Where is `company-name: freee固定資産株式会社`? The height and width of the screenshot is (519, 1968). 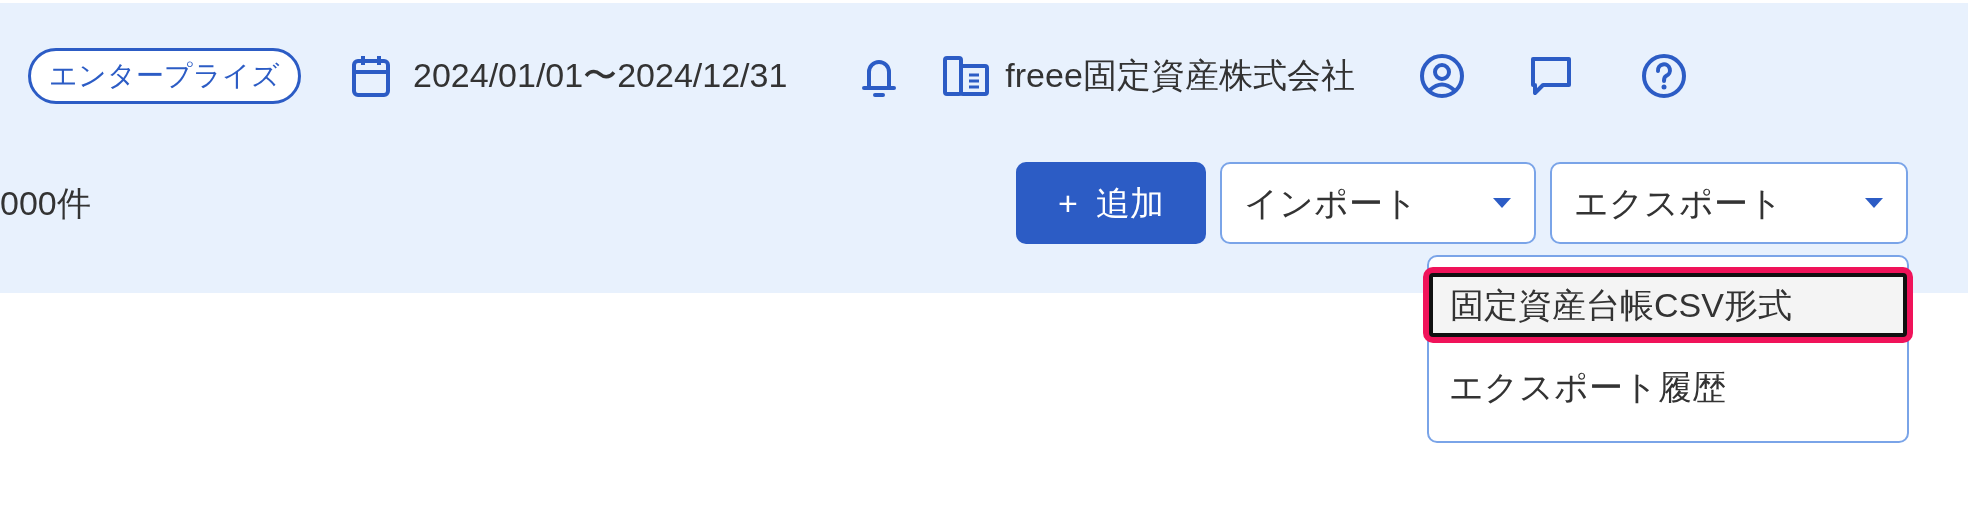 company-name: freee固定資産株式会社 is located at coordinates (1180, 75).